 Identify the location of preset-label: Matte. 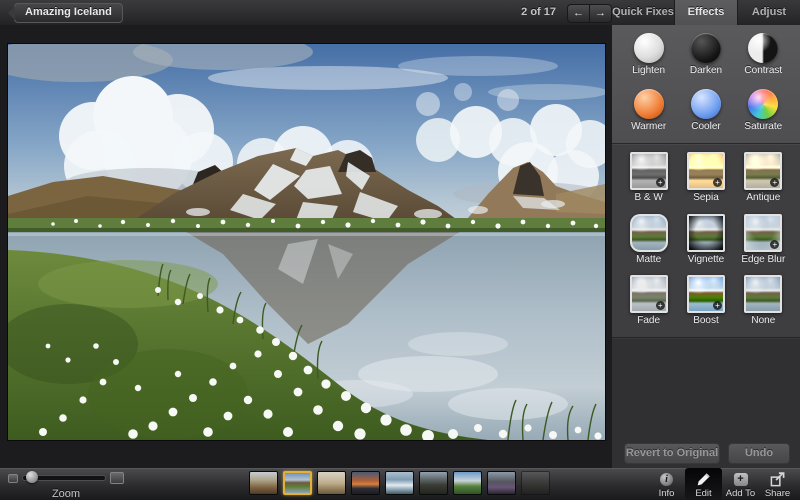
(649, 259).